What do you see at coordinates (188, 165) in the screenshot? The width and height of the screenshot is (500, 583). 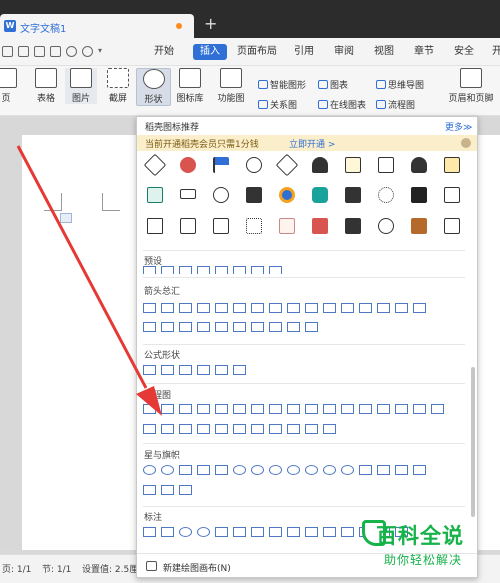 I see `pie-chart-icon` at bounding box center [188, 165].